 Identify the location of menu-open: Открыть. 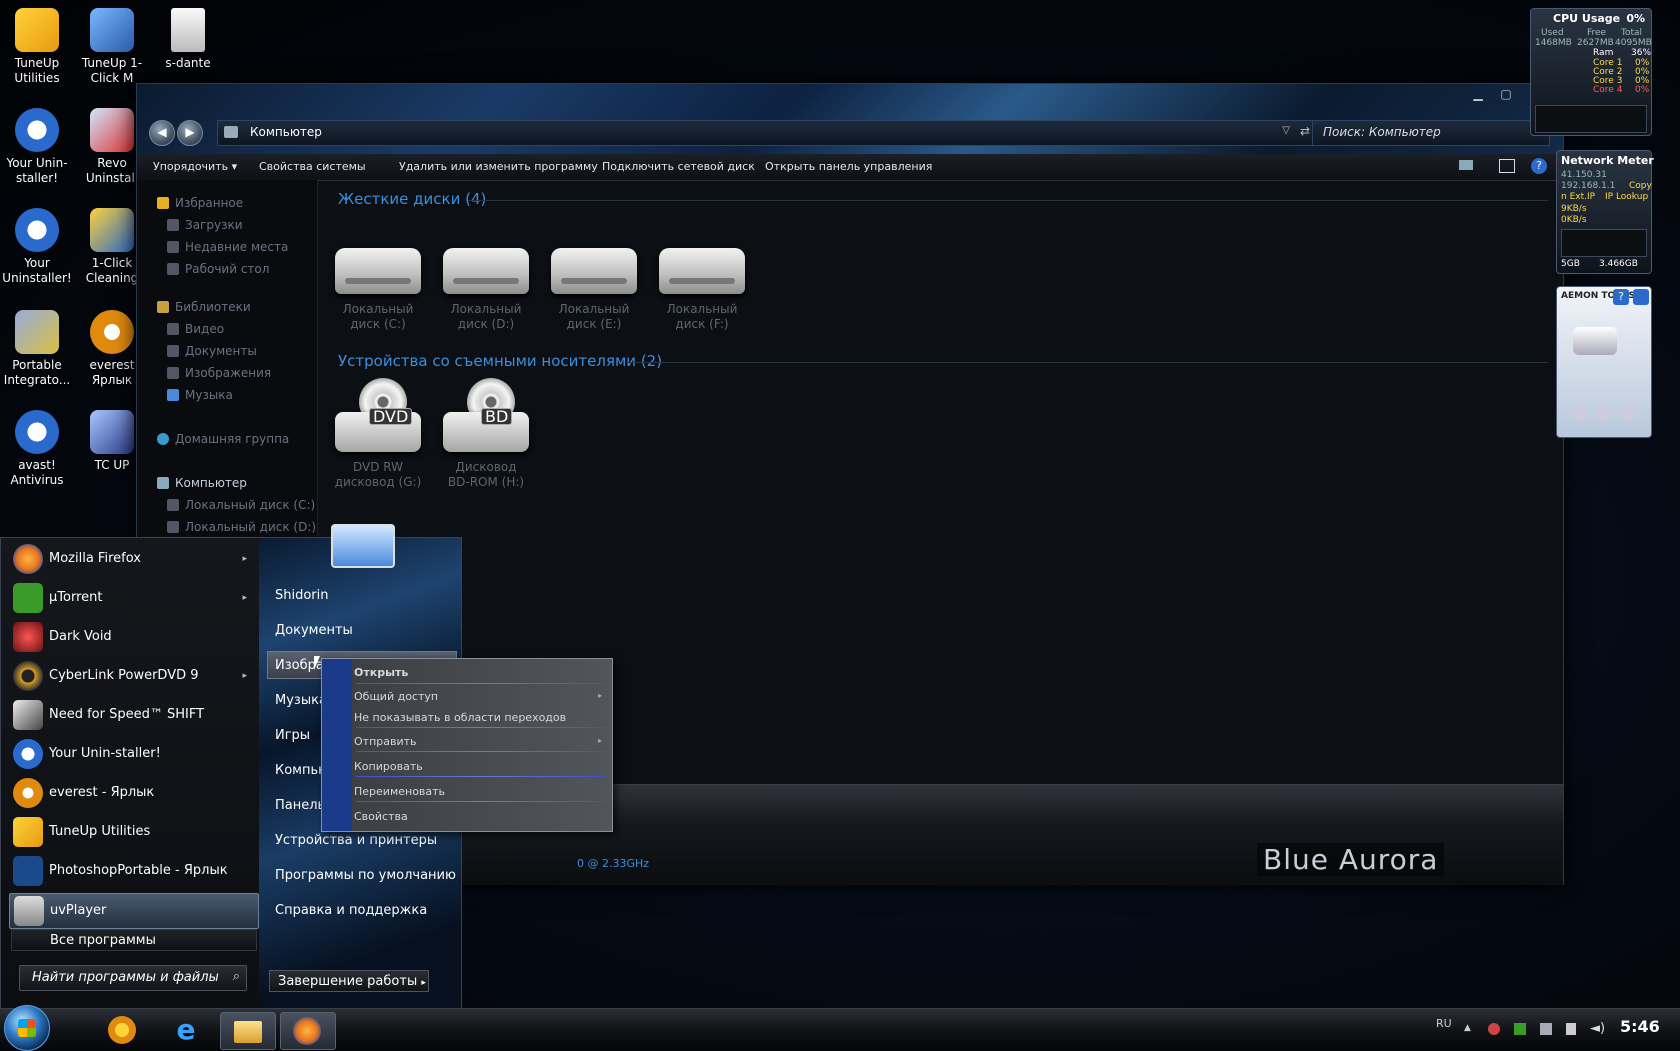
(381, 672).